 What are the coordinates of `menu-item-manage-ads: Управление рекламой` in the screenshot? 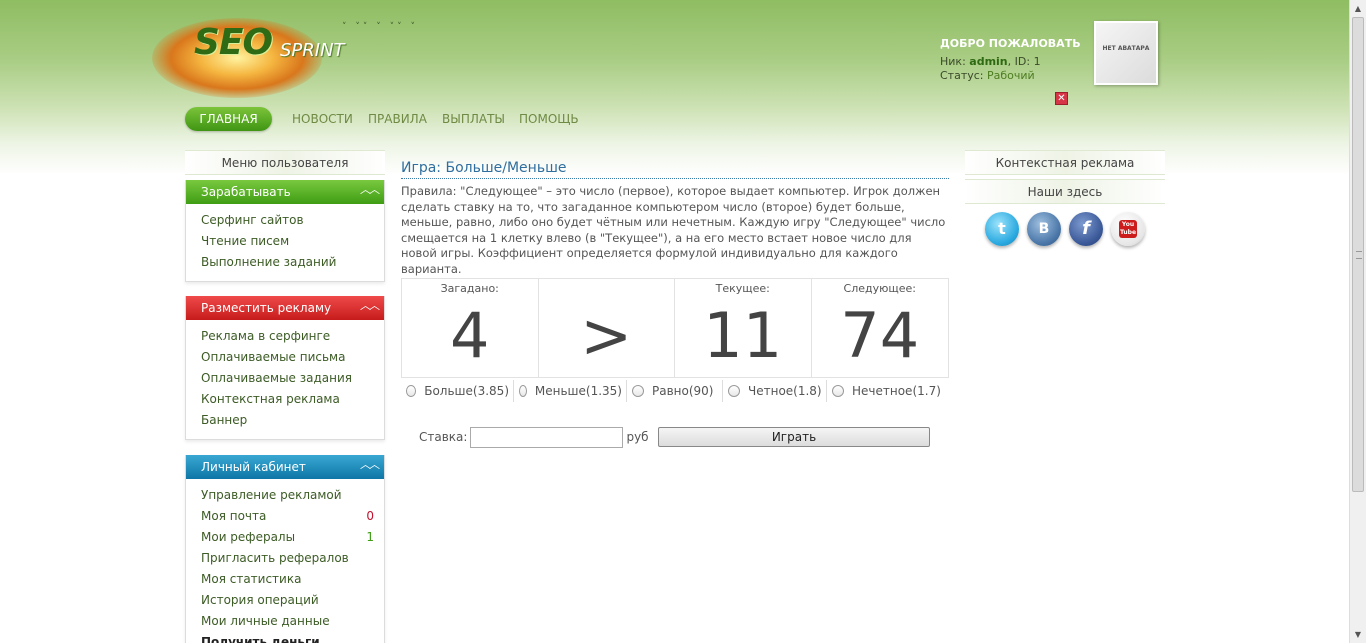 It's located at (292, 495).